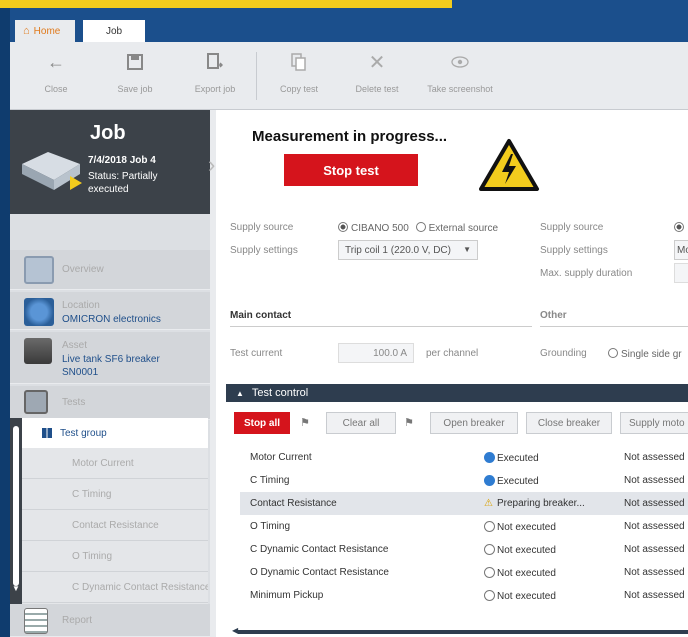  What do you see at coordinates (135, 76) in the screenshot?
I see `save-job-button: Save job` at bounding box center [135, 76].